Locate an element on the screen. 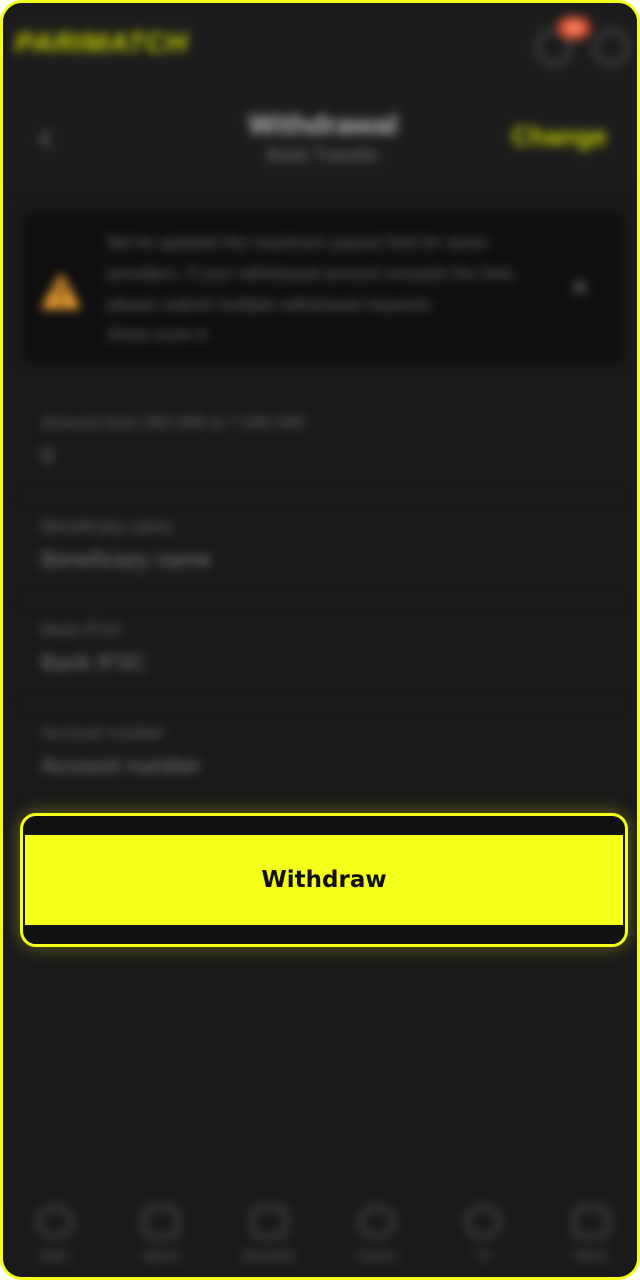 The width and height of the screenshot is (640, 1280). account-number-input: Account number is located at coordinates (121, 766).